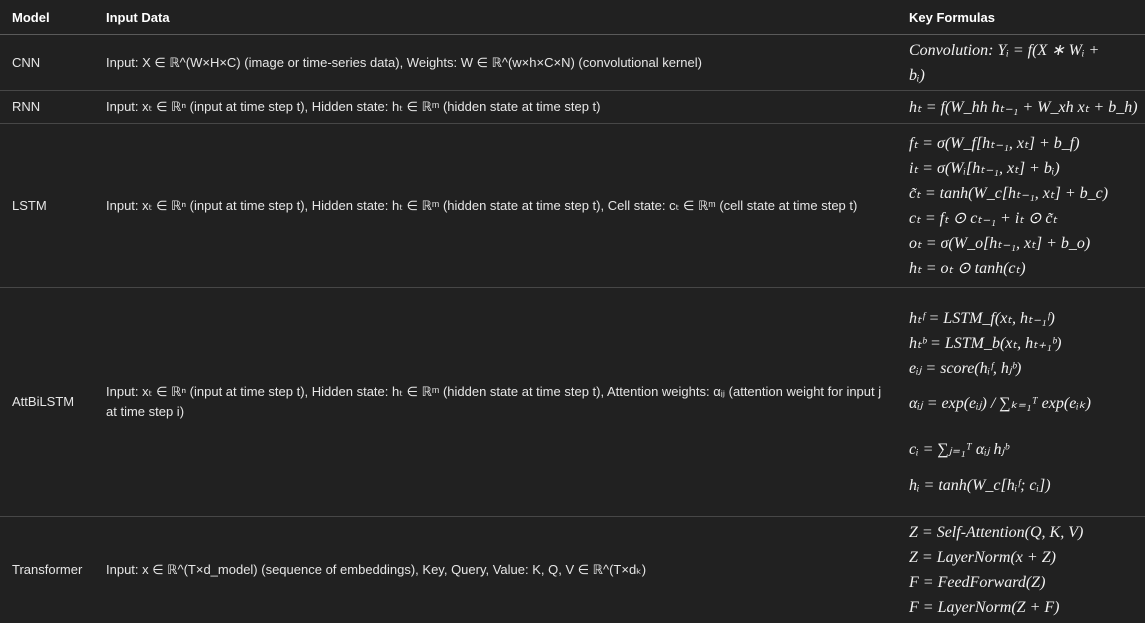 This screenshot has height=623, width=1145. I want to click on formula-line: hᵢ = tanh(W_c[hᵢᶠ; cᵢ]), so click(1021, 485).